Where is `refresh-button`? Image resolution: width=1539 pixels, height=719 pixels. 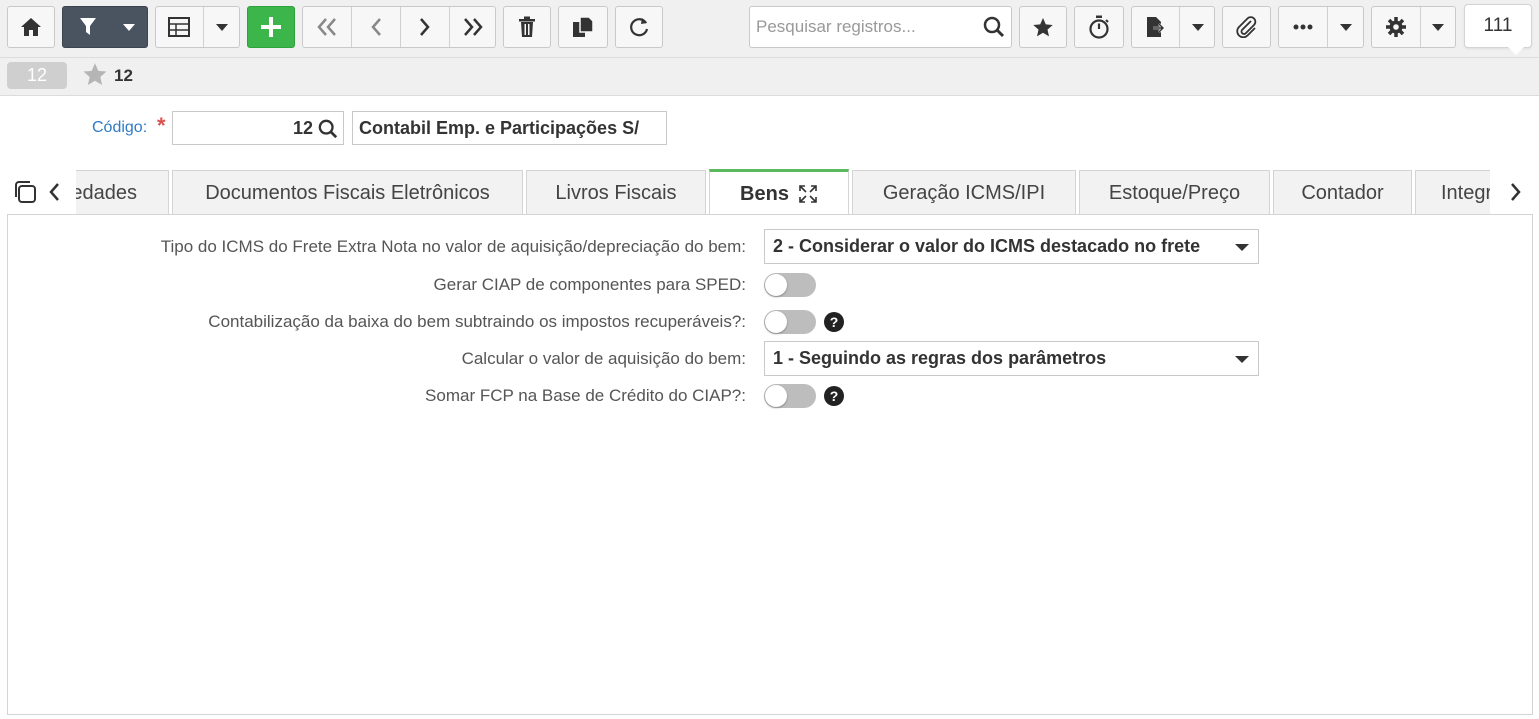
refresh-button is located at coordinates (639, 27).